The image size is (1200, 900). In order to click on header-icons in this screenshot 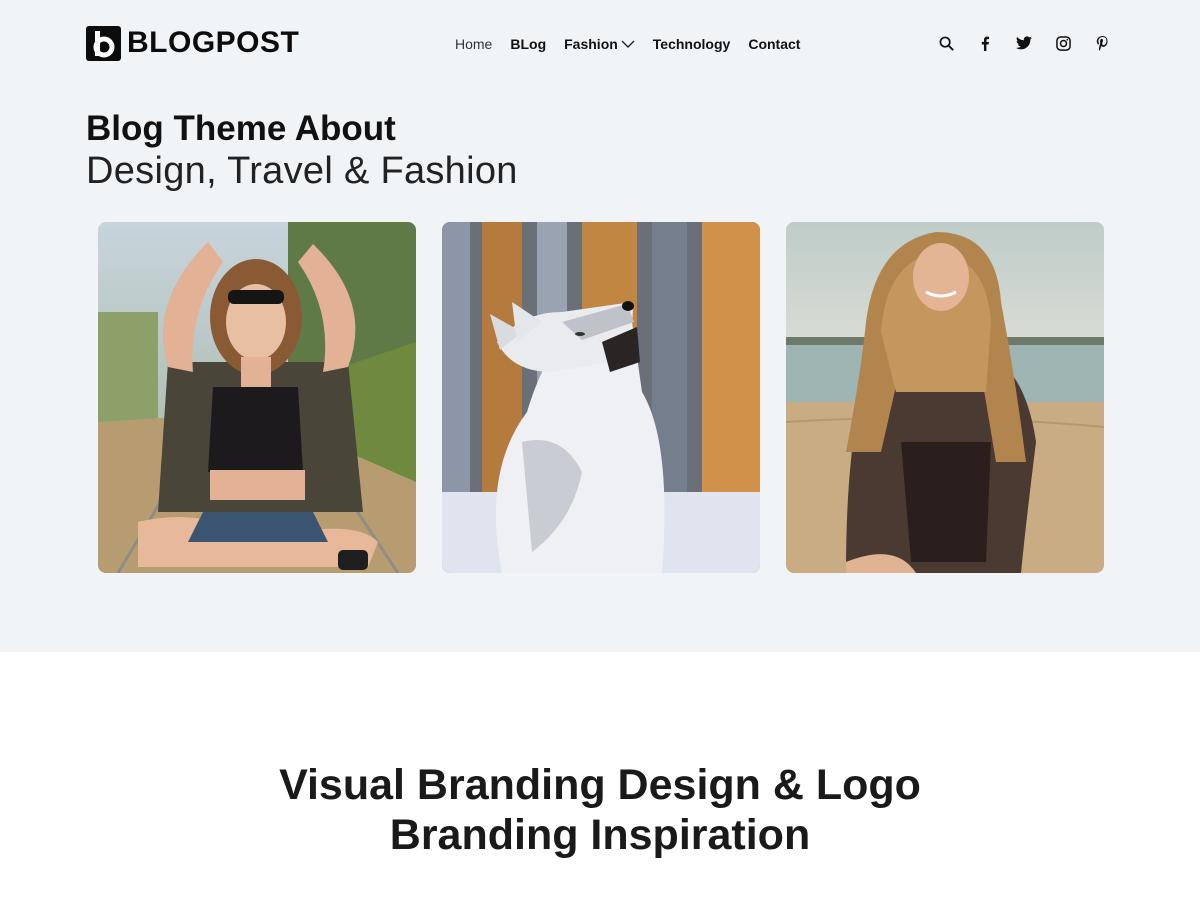, I will do `click(1024, 43)`.